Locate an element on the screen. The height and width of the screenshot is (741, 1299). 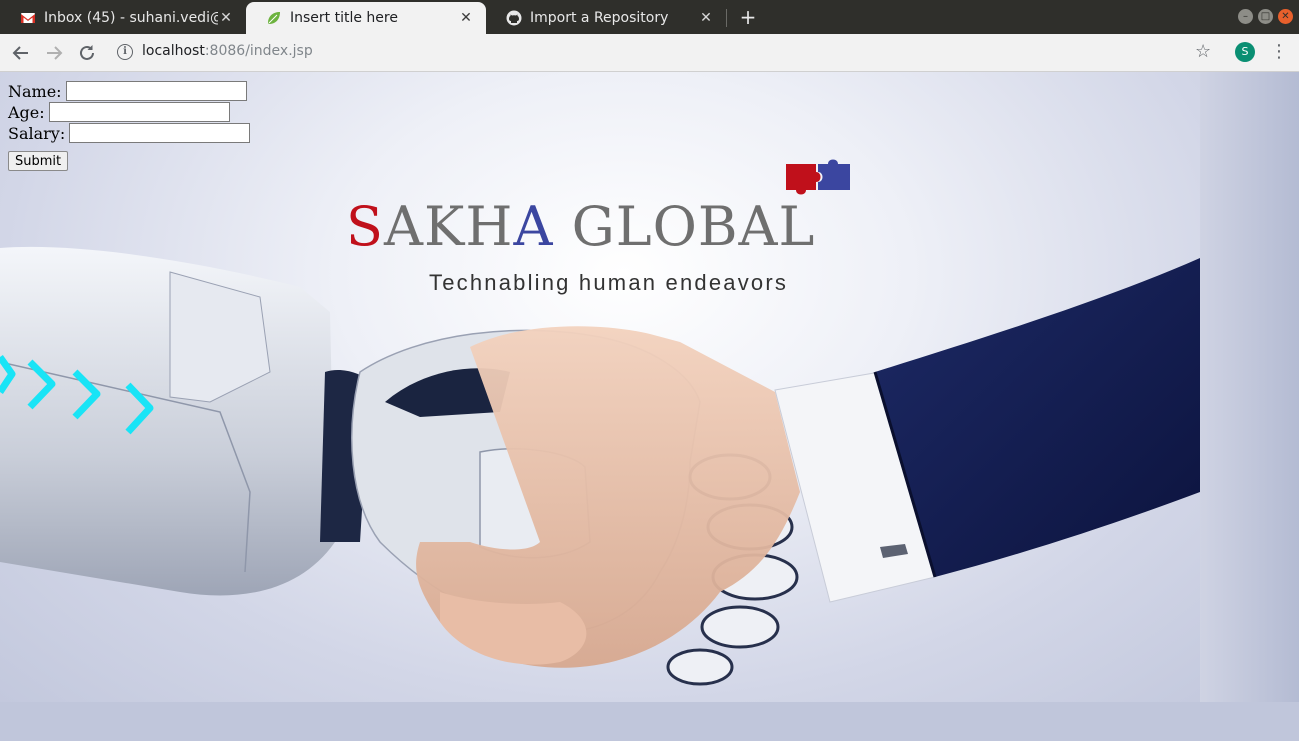
name-input is located at coordinates (156, 91).